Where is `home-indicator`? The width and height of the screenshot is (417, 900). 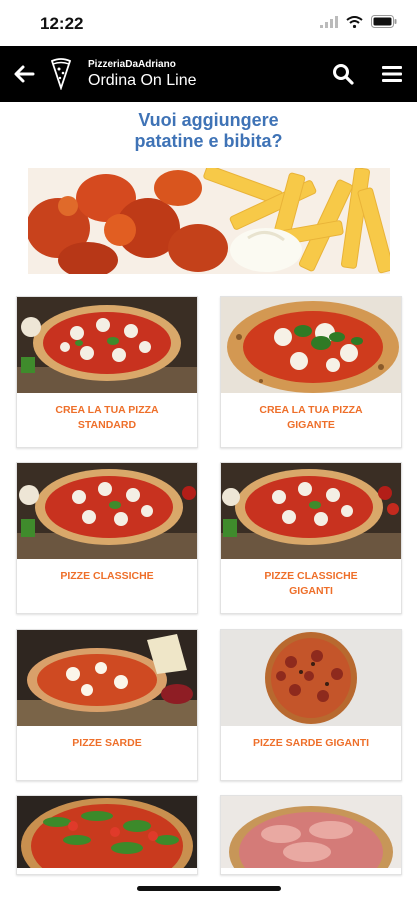 home-indicator is located at coordinates (209, 888).